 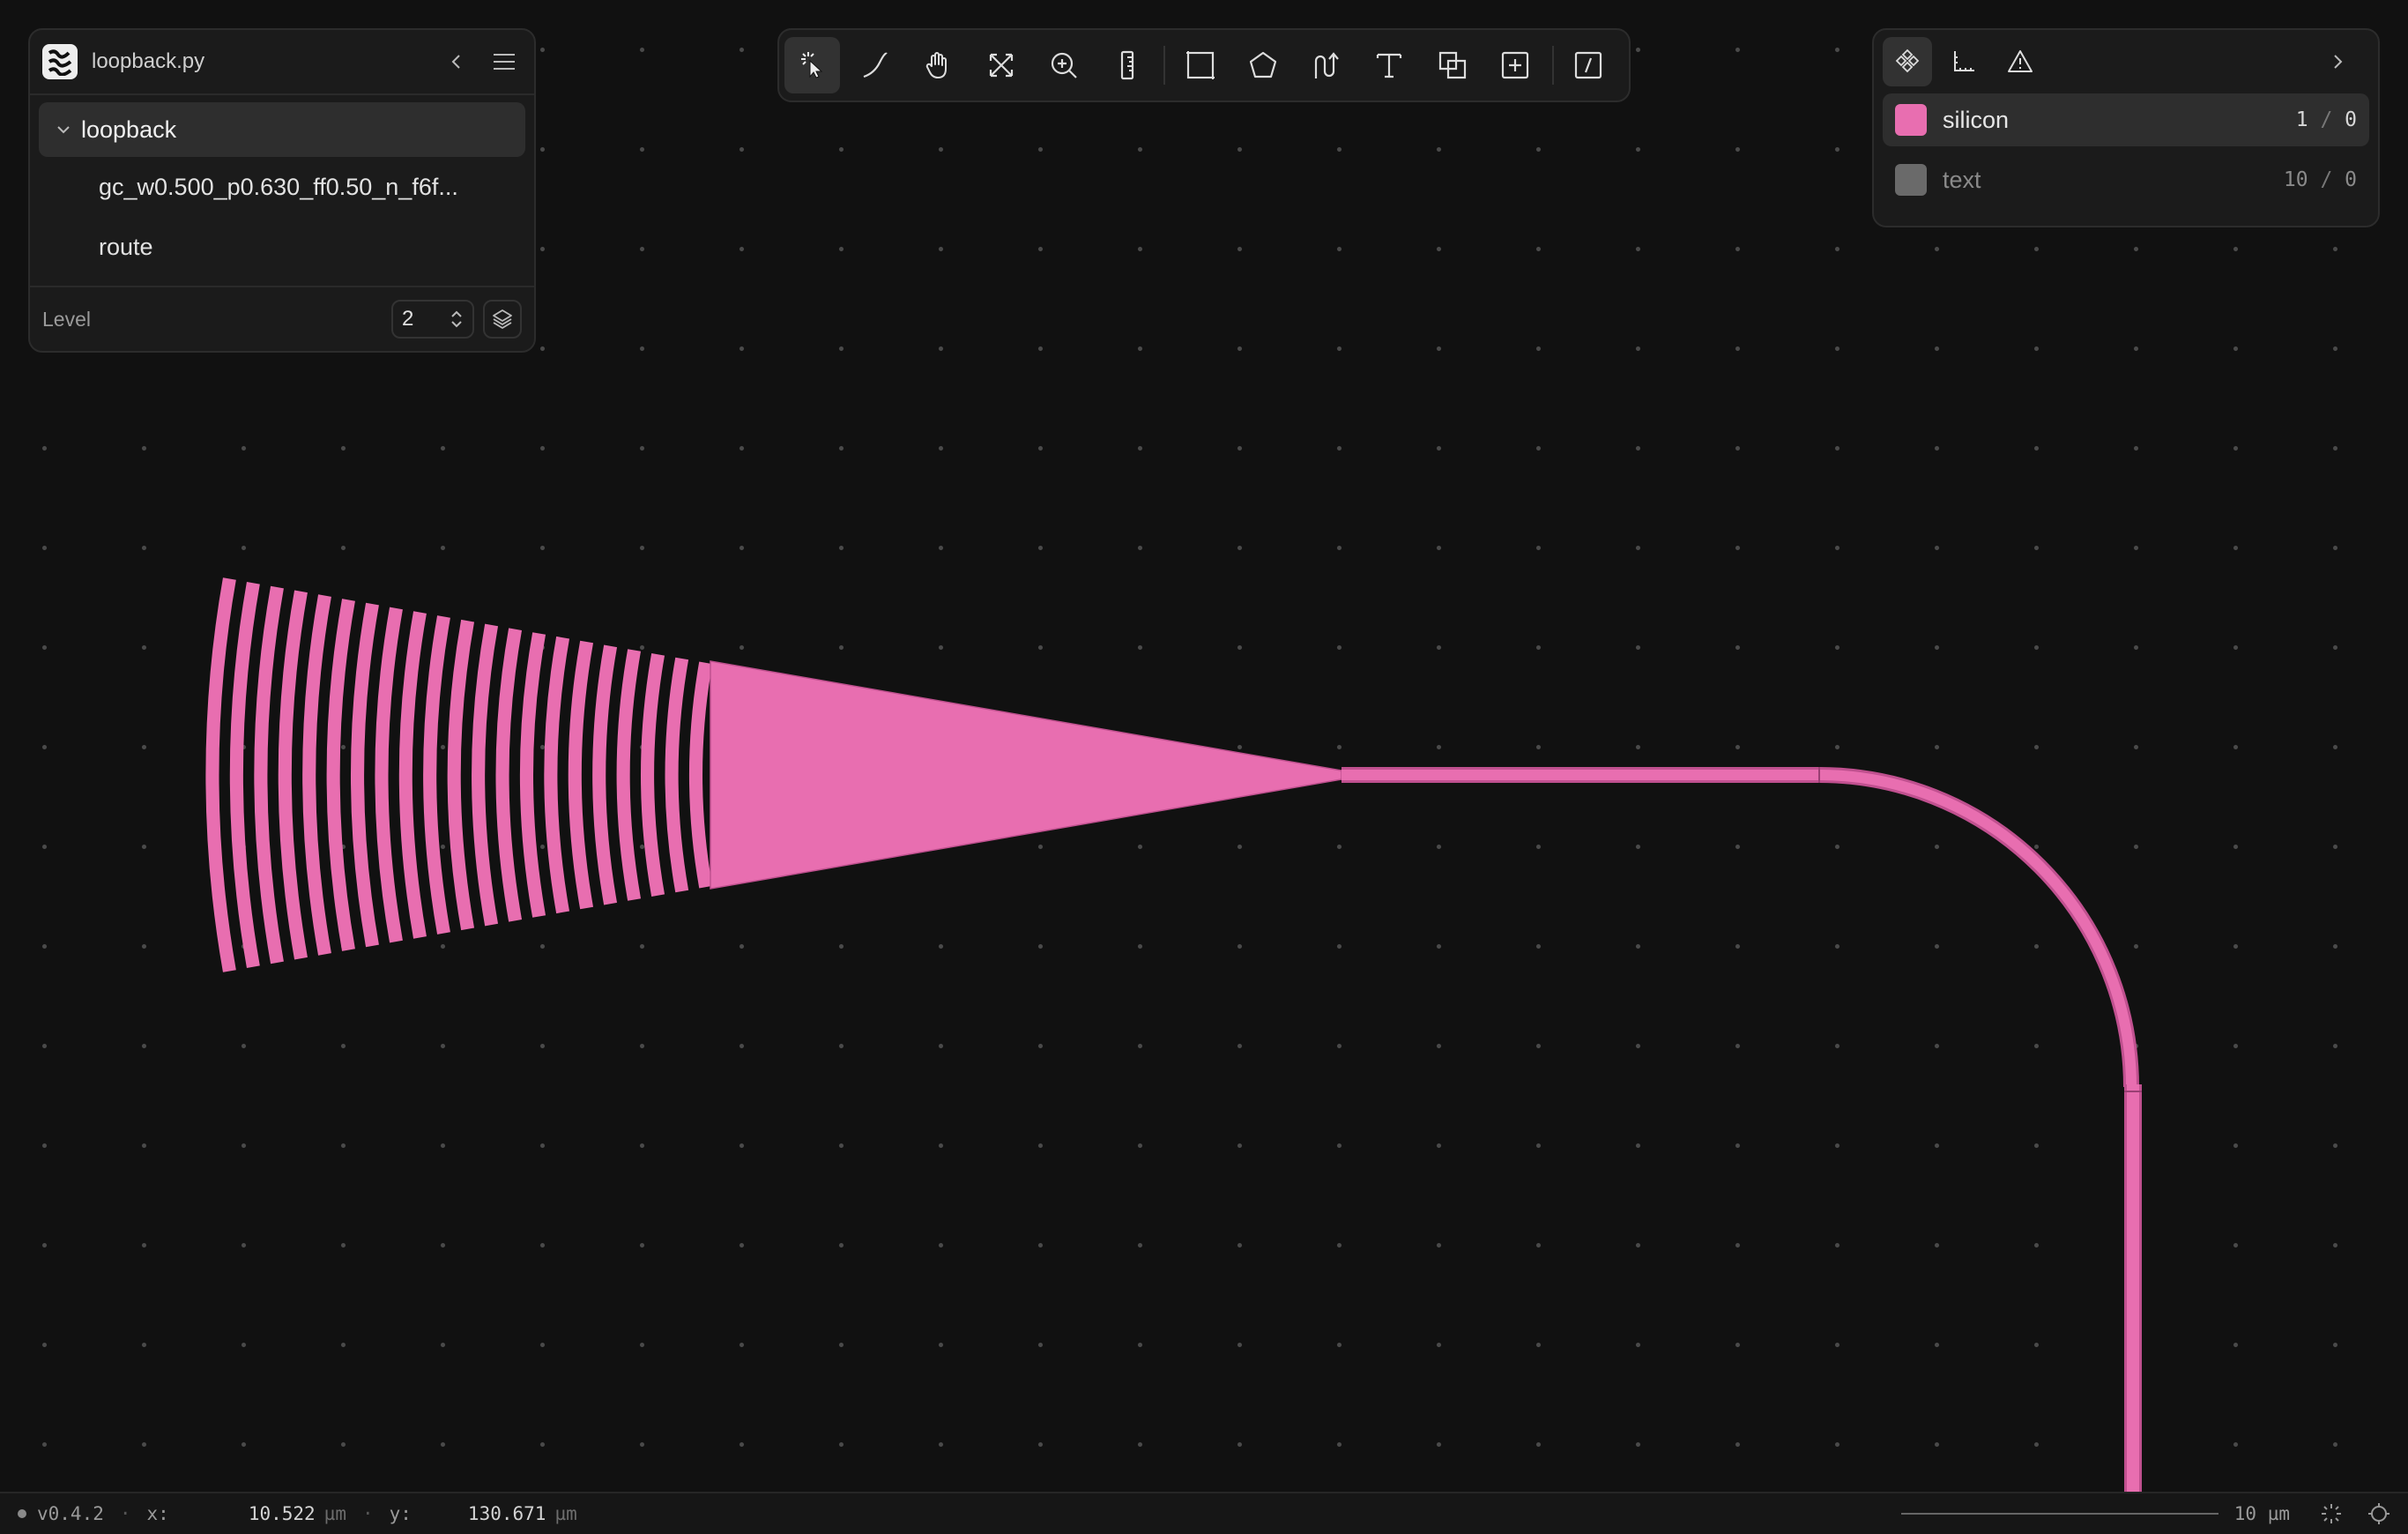 What do you see at coordinates (1552, 65) in the screenshot?
I see `toolbar-separator` at bounding box center [1552, 65].